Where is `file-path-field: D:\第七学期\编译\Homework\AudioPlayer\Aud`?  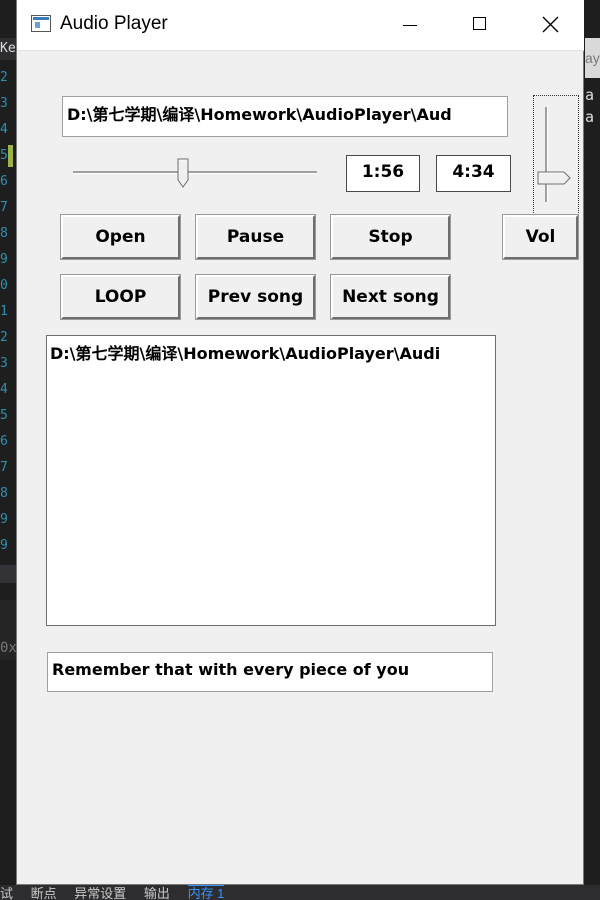 file-path-field: D:\第七学期\编译\Homework\AudioPlayer\Aud is located at coordinates (285, 116).